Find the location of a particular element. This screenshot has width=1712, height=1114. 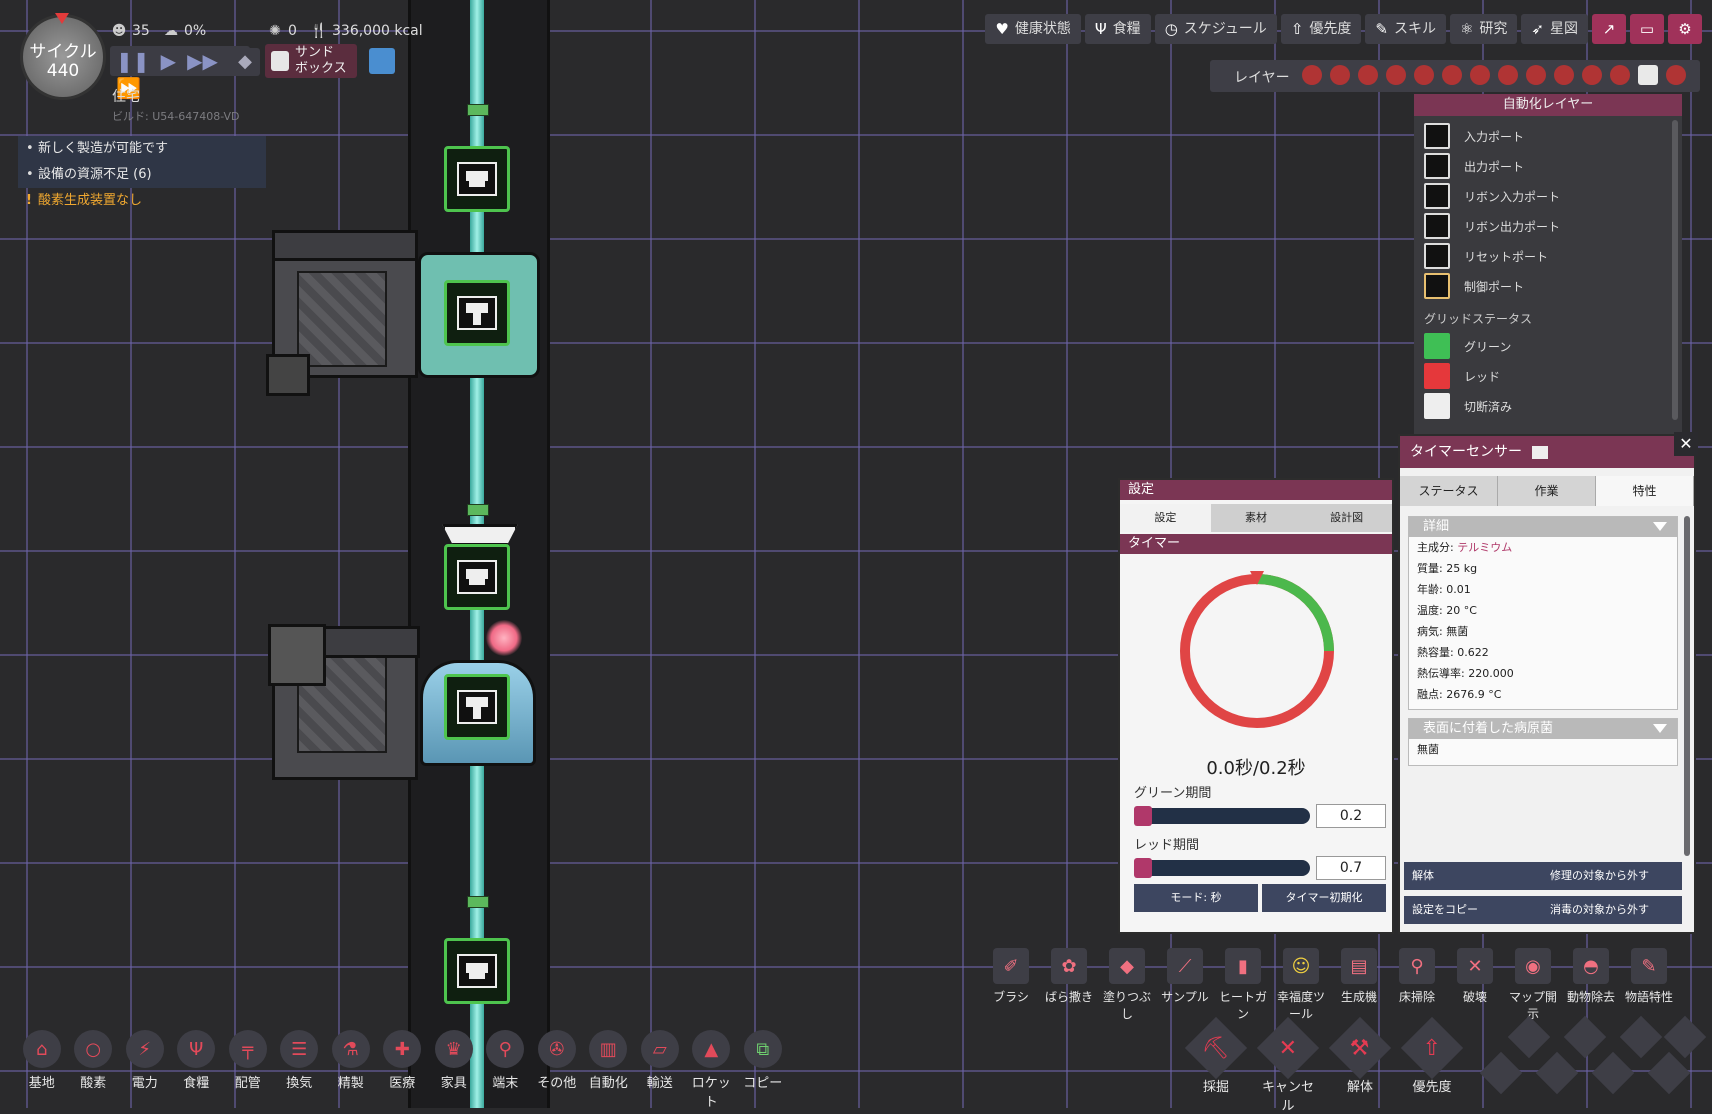

red-duration-slider is located at coordinates (1222, 868).